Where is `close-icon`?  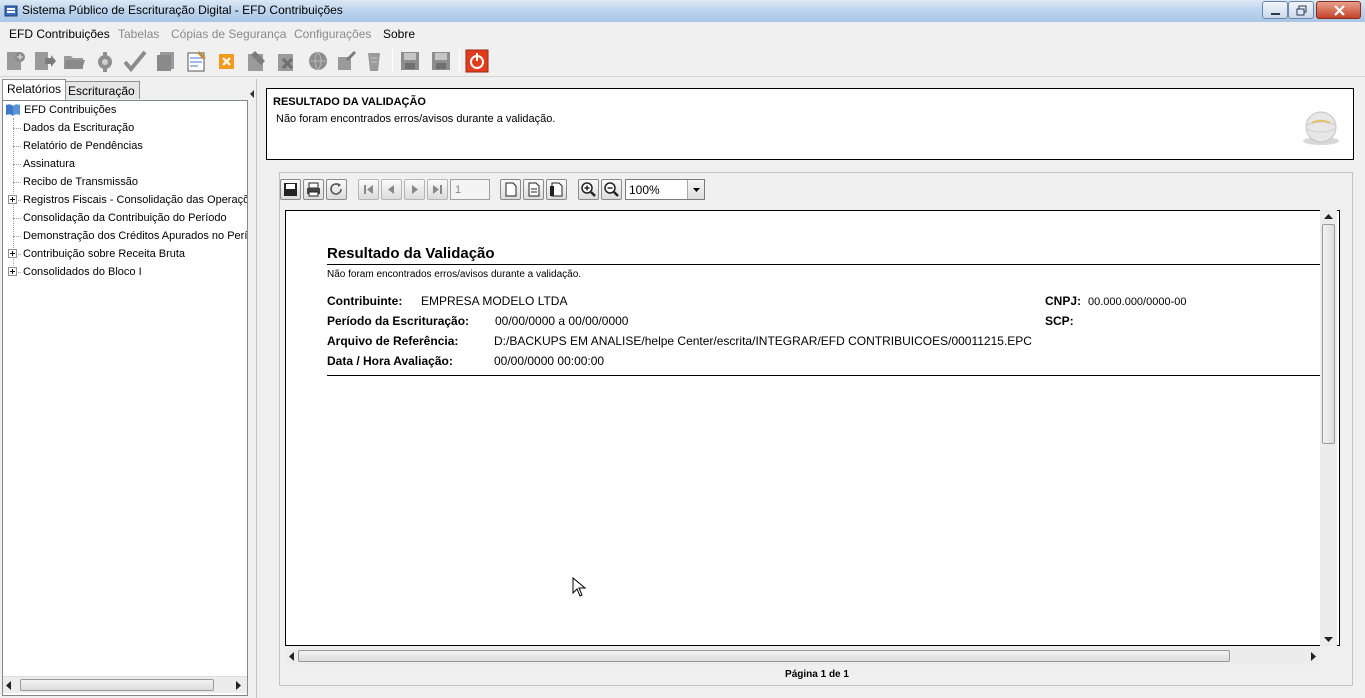
close-icon is located at coordinates (1339, 10).